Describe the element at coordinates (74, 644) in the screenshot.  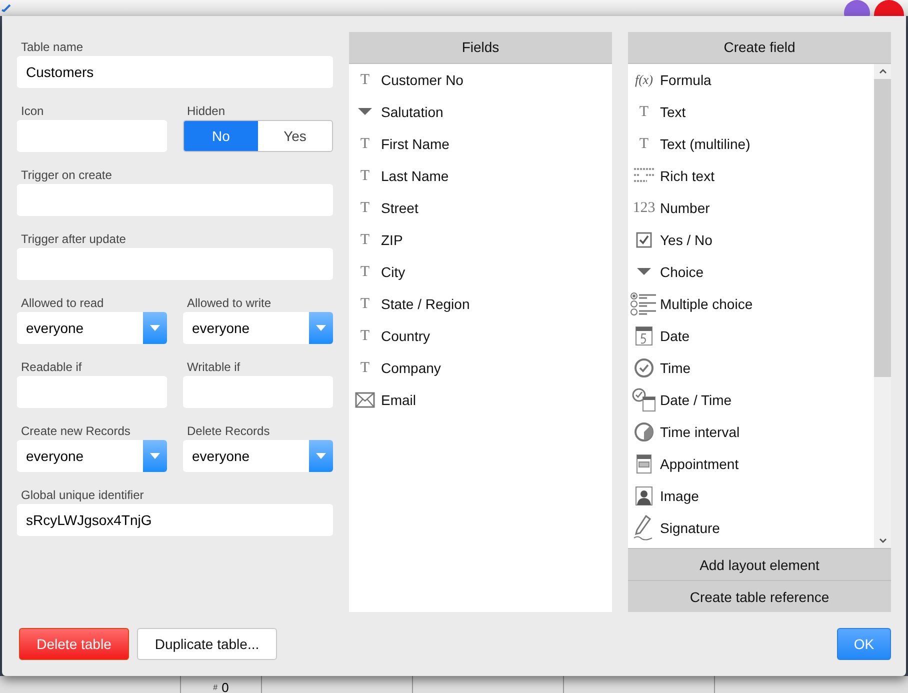
I see `delete-button: Delete table` at that location.